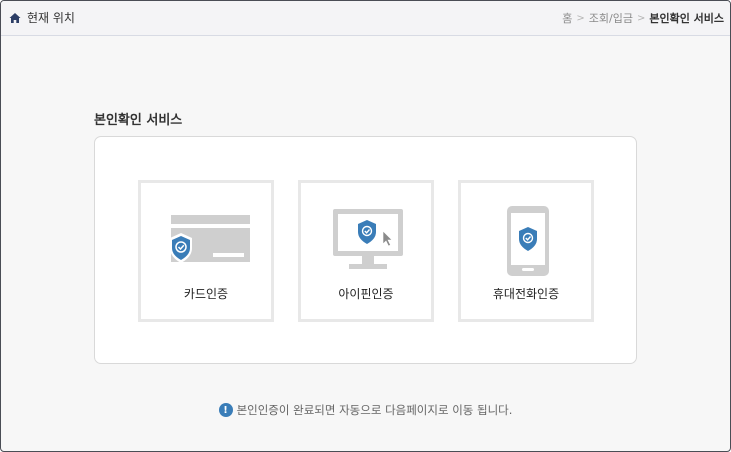 This screenshot has width=731, height=452. Describe the element at coordinates (526, 294) in the screenshot. I see `option-label: 휴대전화인증` at that location.